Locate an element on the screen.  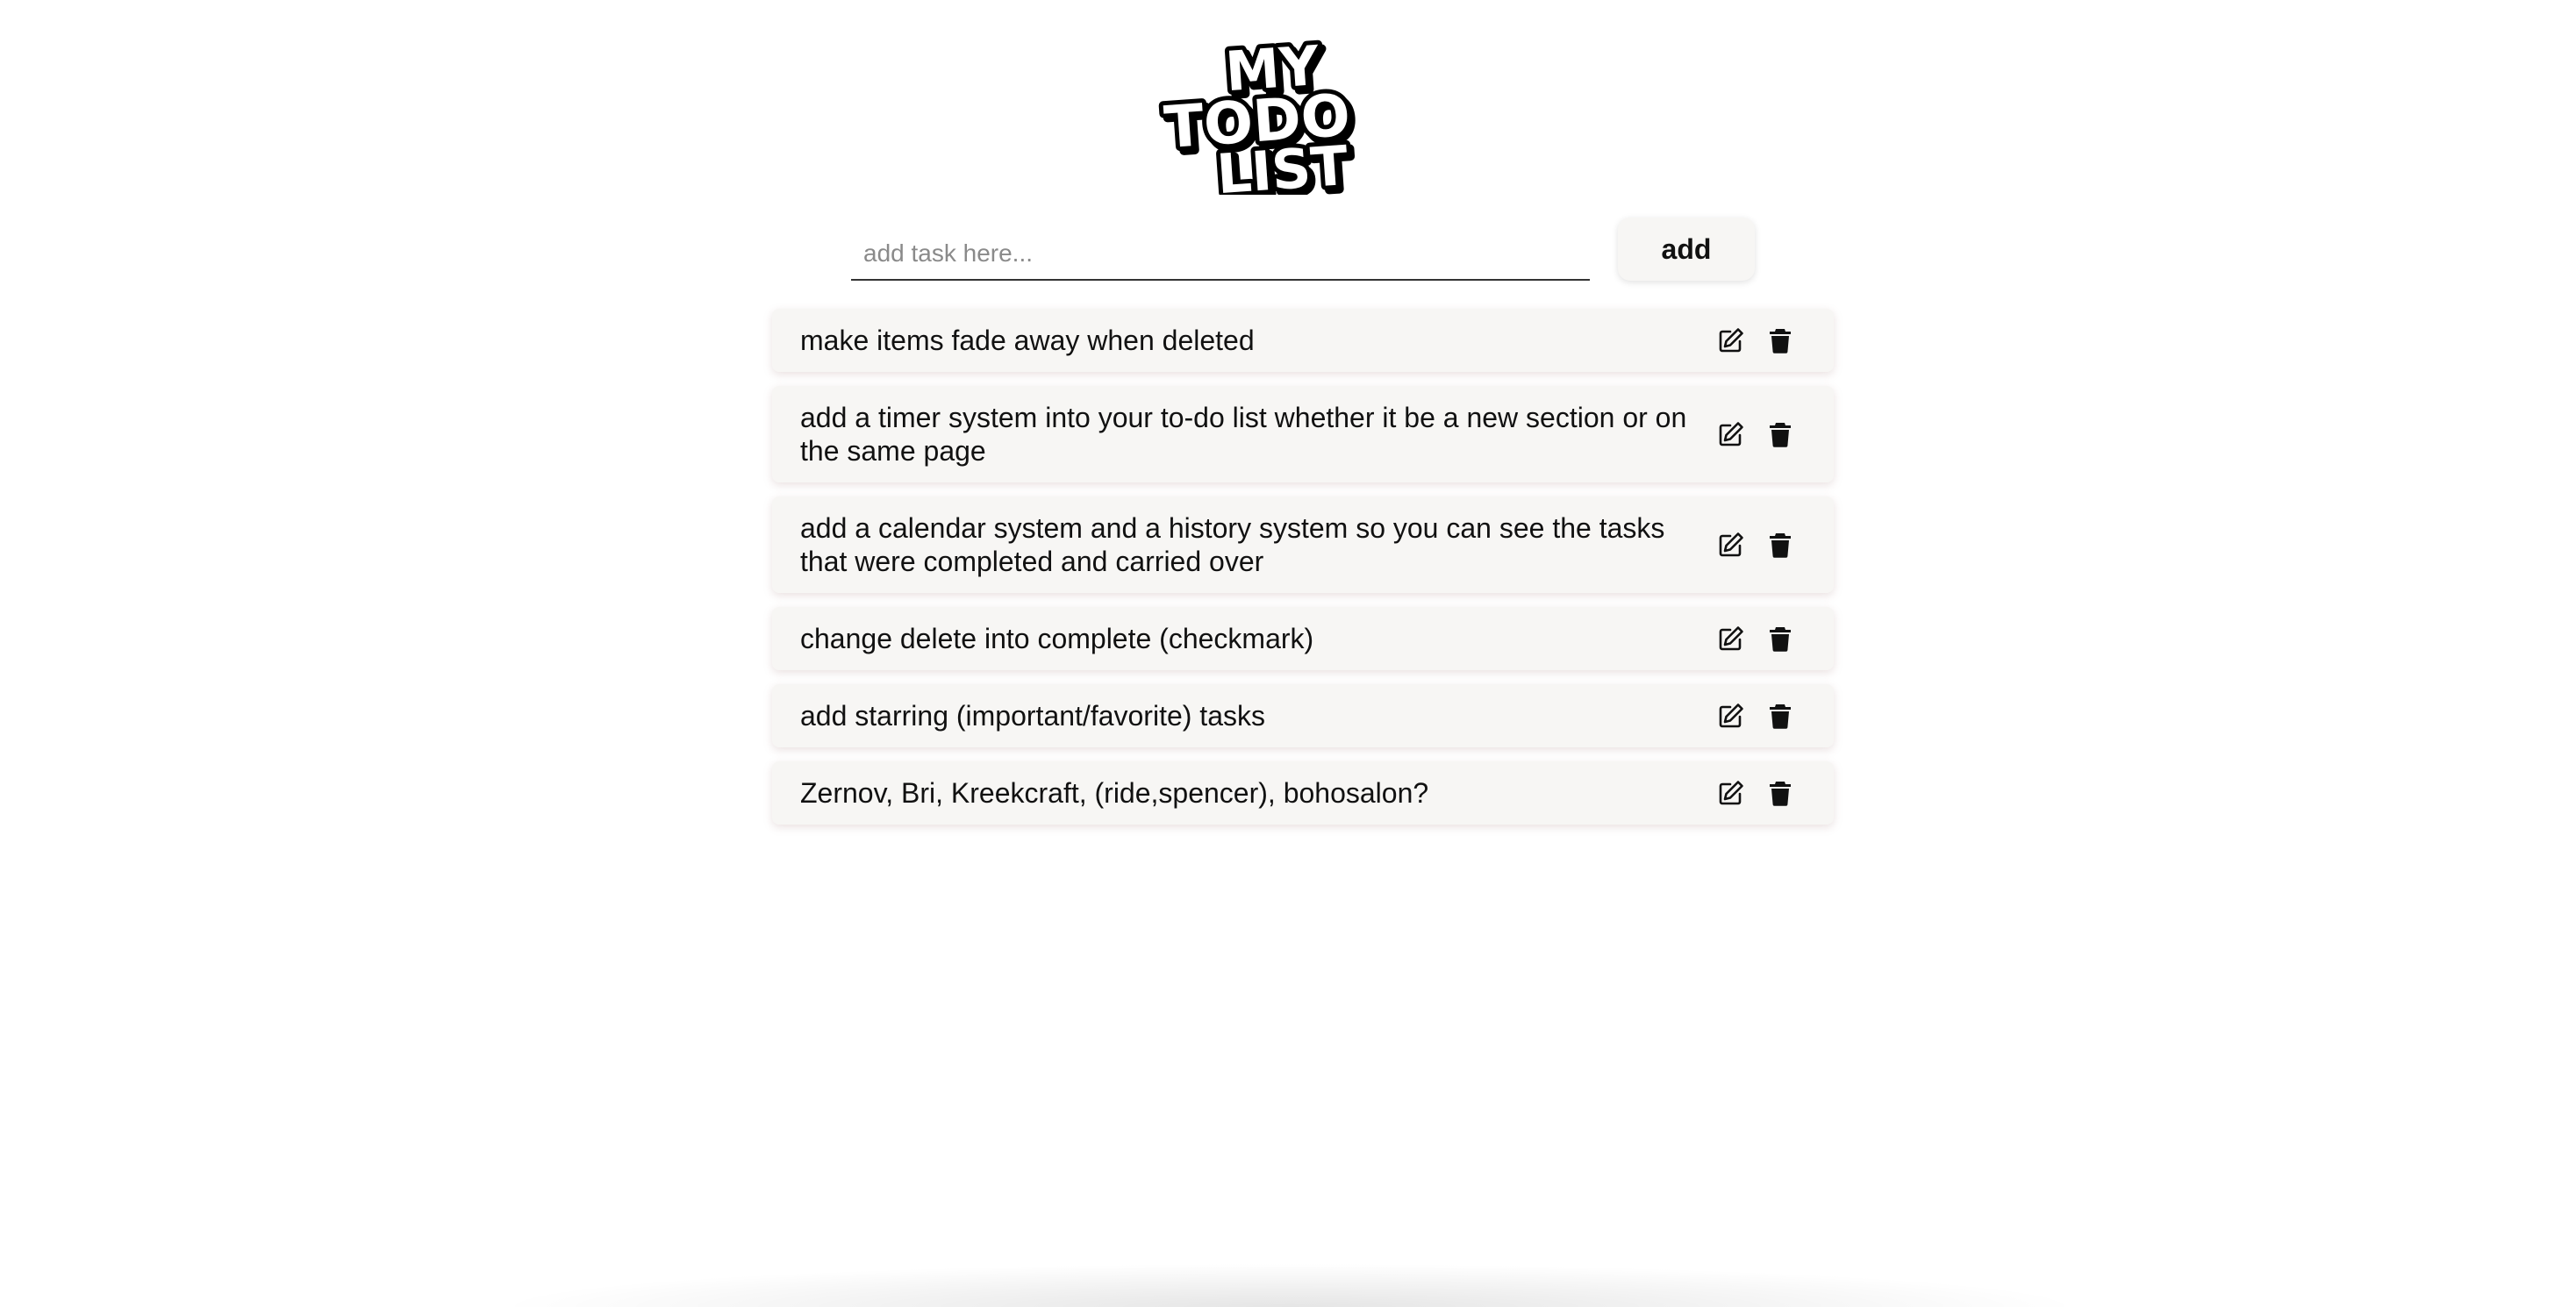
add-task-row: add is located at coordinates (1303, 252).